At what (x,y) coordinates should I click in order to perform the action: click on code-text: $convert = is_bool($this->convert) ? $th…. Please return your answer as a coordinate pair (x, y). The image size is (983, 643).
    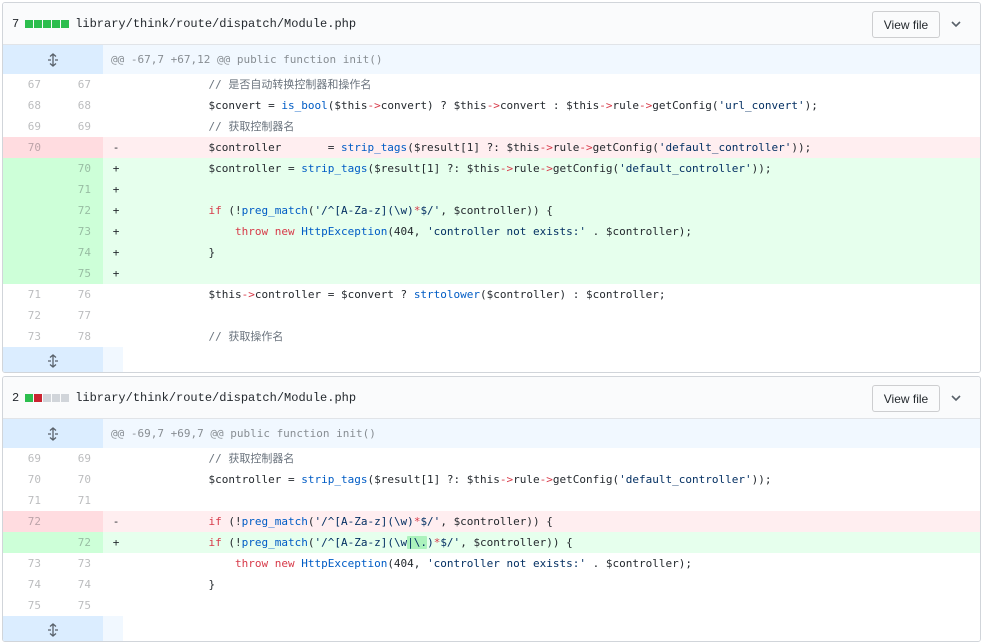
    Looking at the image, I should click on (513, 105).